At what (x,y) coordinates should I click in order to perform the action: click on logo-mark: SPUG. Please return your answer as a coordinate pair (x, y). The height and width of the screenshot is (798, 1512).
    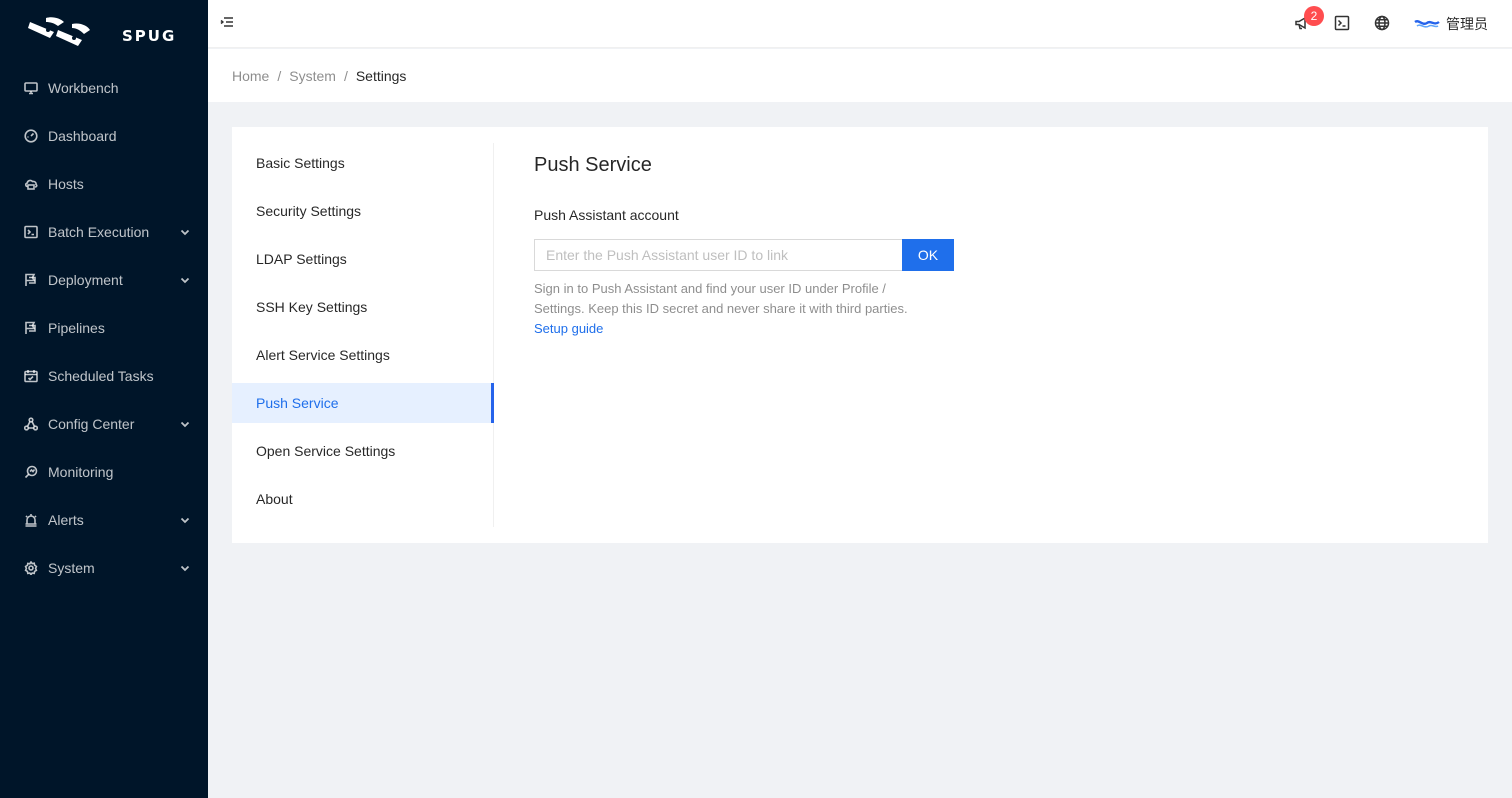
    Looking at the image, I should click on (102, 32).